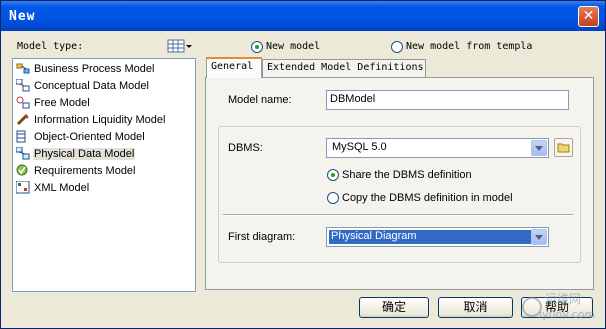 Image resolution: width=606 pixels, height=329 pixels. What do you see at coordinates (359, 147) in the screenshot?
I see `dbms-value: MySQL 5.0` at bounding box center [359, 147].